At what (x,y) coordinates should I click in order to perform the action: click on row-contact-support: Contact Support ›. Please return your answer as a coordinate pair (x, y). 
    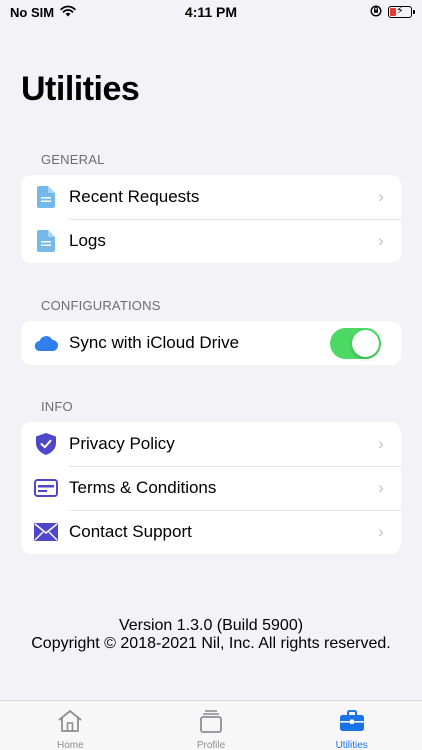
    Looking at the image, I should click on (211, 532).